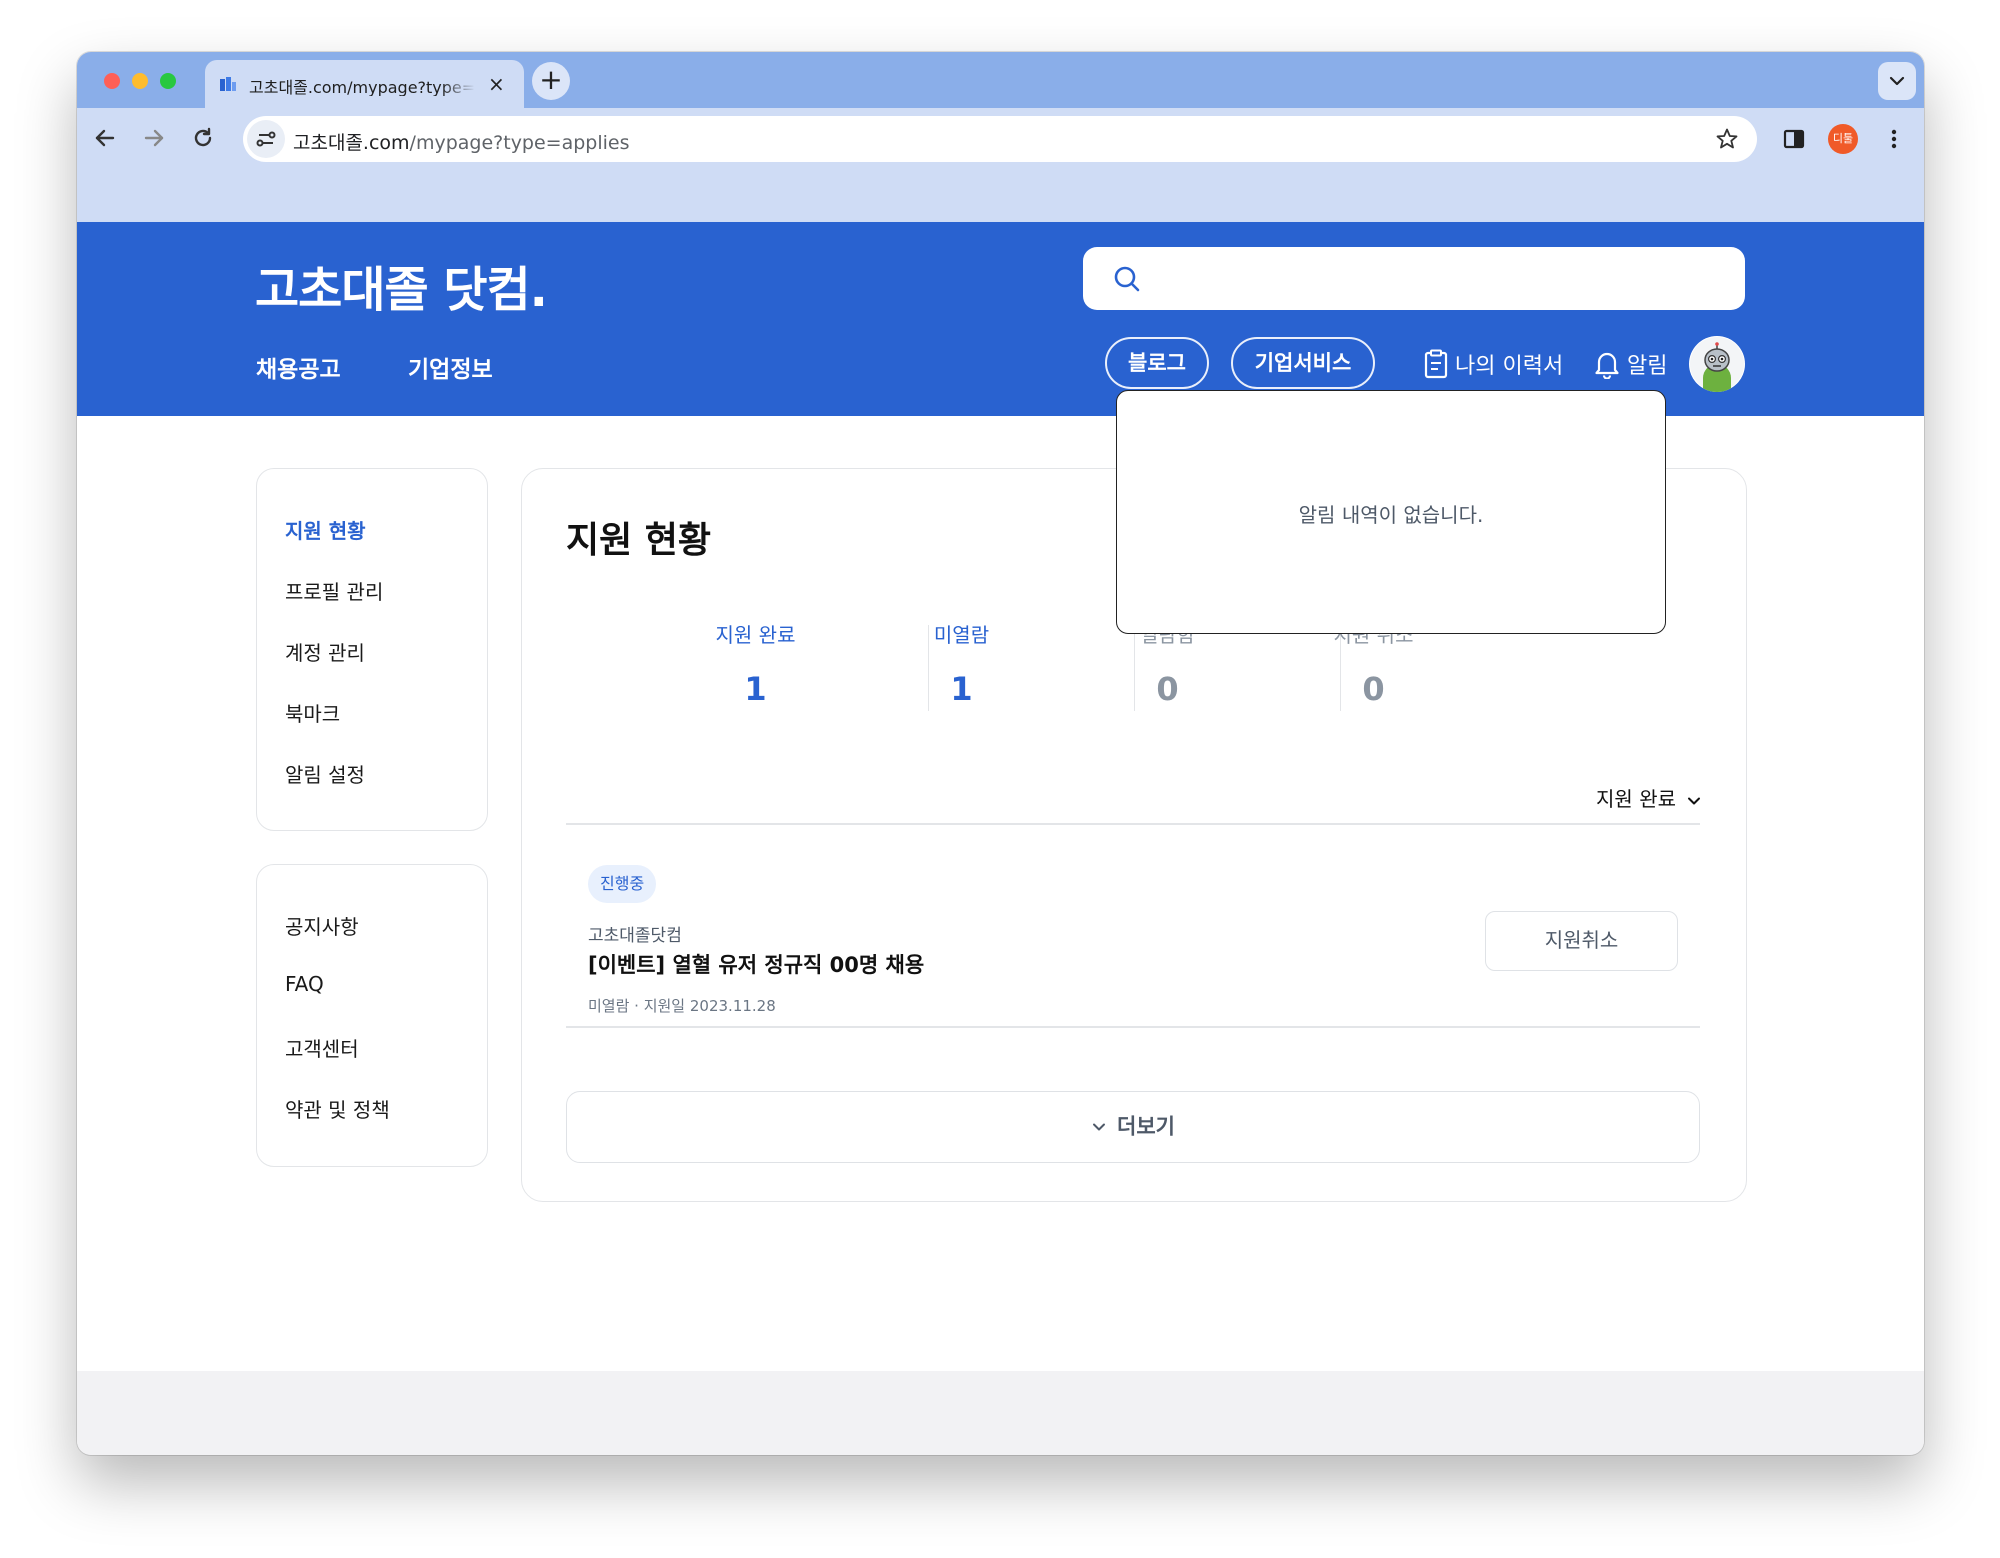 The width and height of the screenshot is (2000, 1558). I want to click on alarm-button: 알림, so click(1630, 364).